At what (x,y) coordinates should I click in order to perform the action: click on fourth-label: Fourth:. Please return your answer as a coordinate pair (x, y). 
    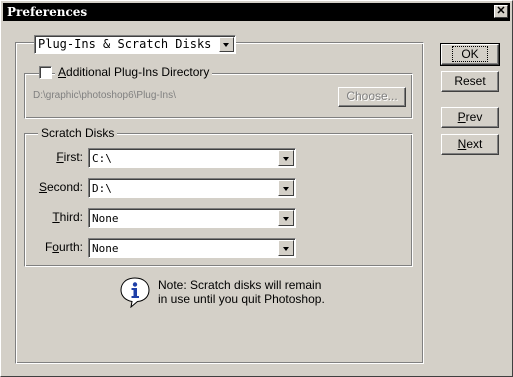
    Looking at the image, I should click on (57, 247).